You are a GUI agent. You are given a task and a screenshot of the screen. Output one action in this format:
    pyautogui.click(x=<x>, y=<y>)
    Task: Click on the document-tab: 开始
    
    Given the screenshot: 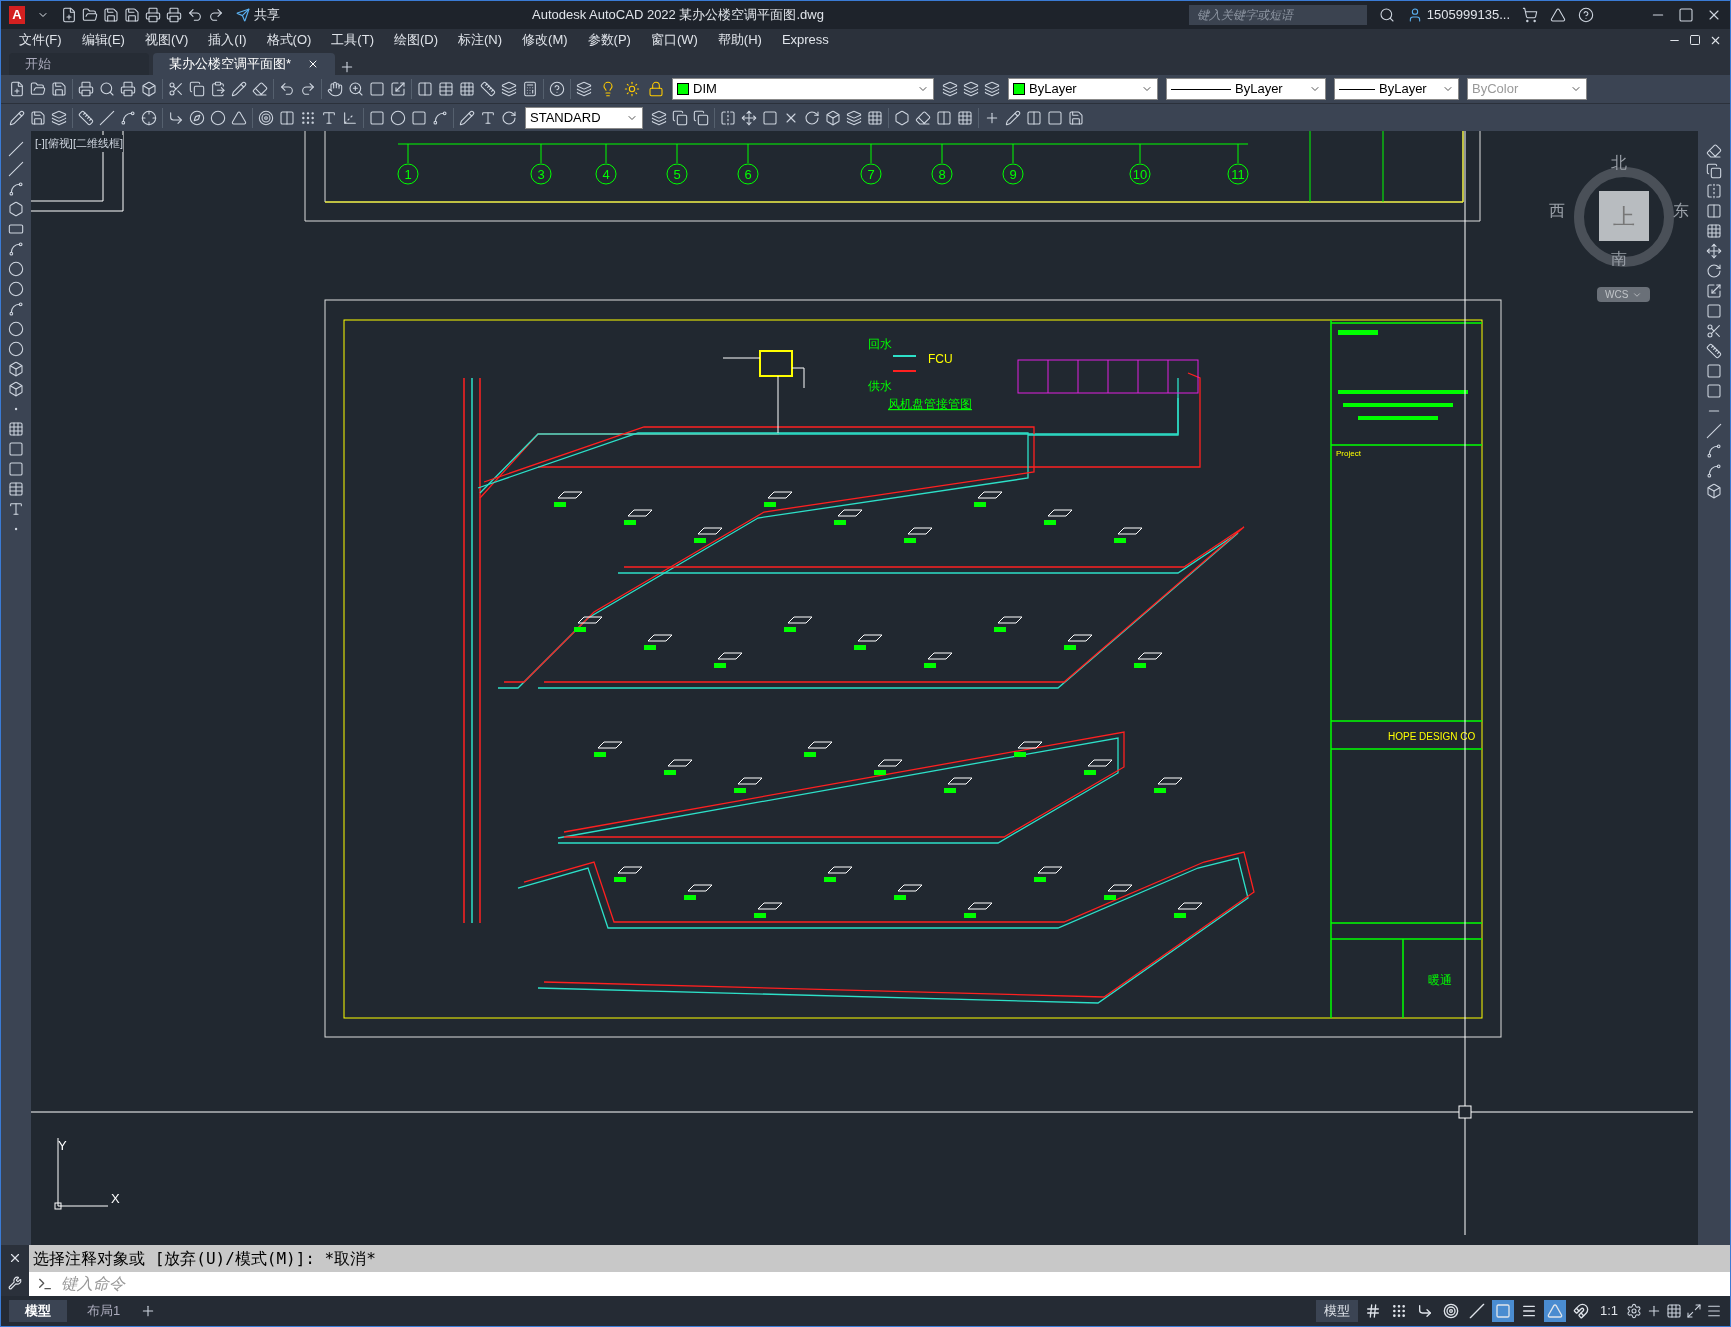 What is the action you would take?
    pyautogui.click(x=79, y=64)
    